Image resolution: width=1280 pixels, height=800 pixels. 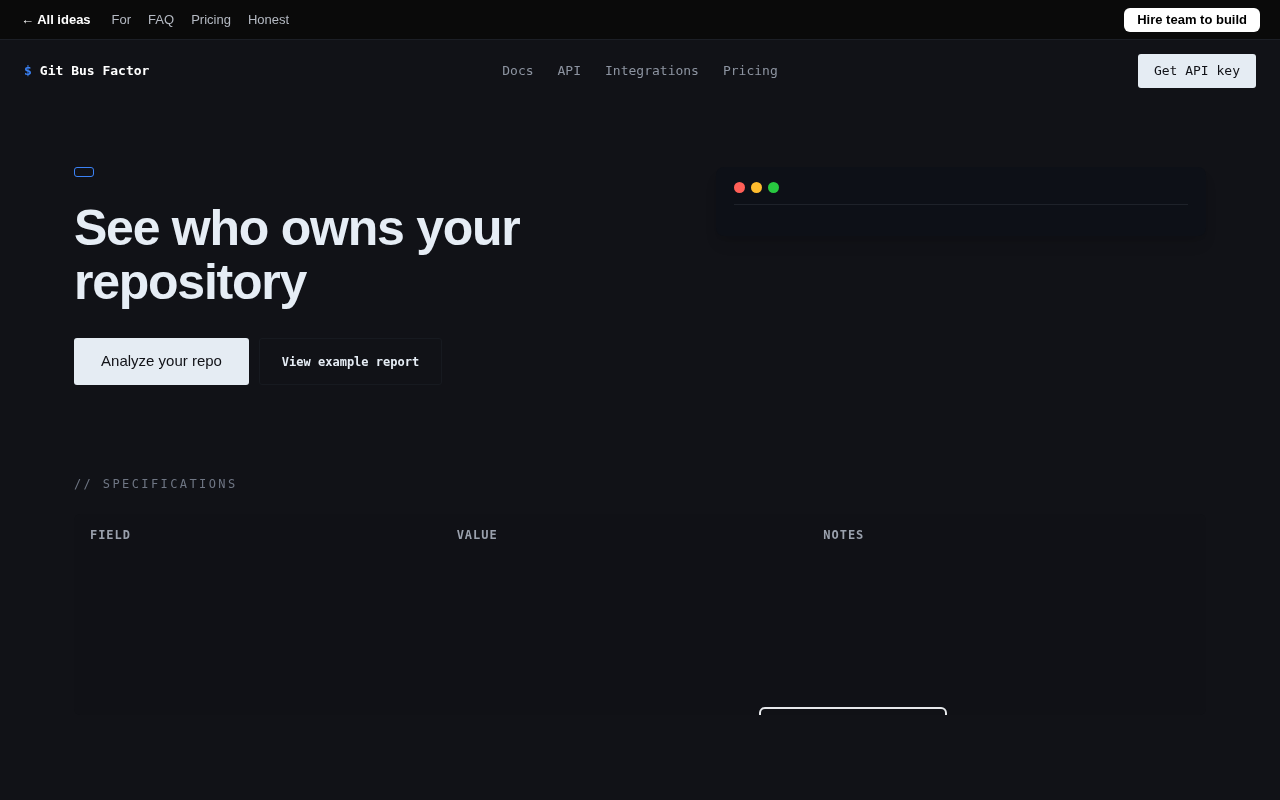 I want to click on get-api-key-button: Get API key, so click(x=1196, y=71).